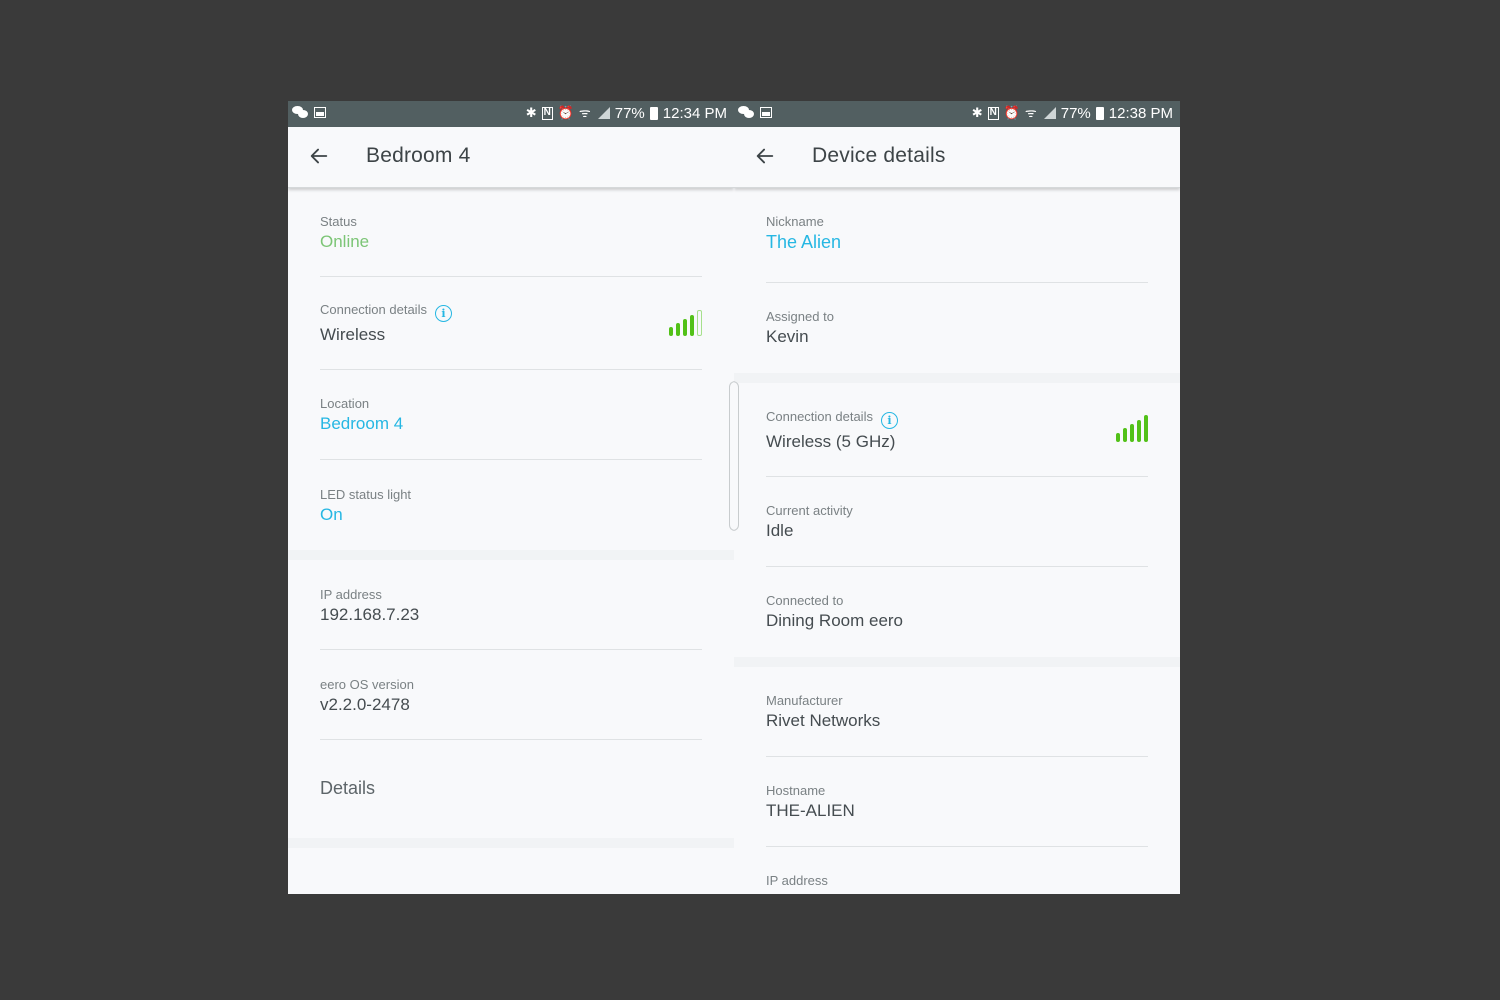 The width and height of the screenshot is (1500, 1000). I want to click on status-bar: ✱ N ⏰ ᯤ 77% 12:38 PM, so click(957, 114).